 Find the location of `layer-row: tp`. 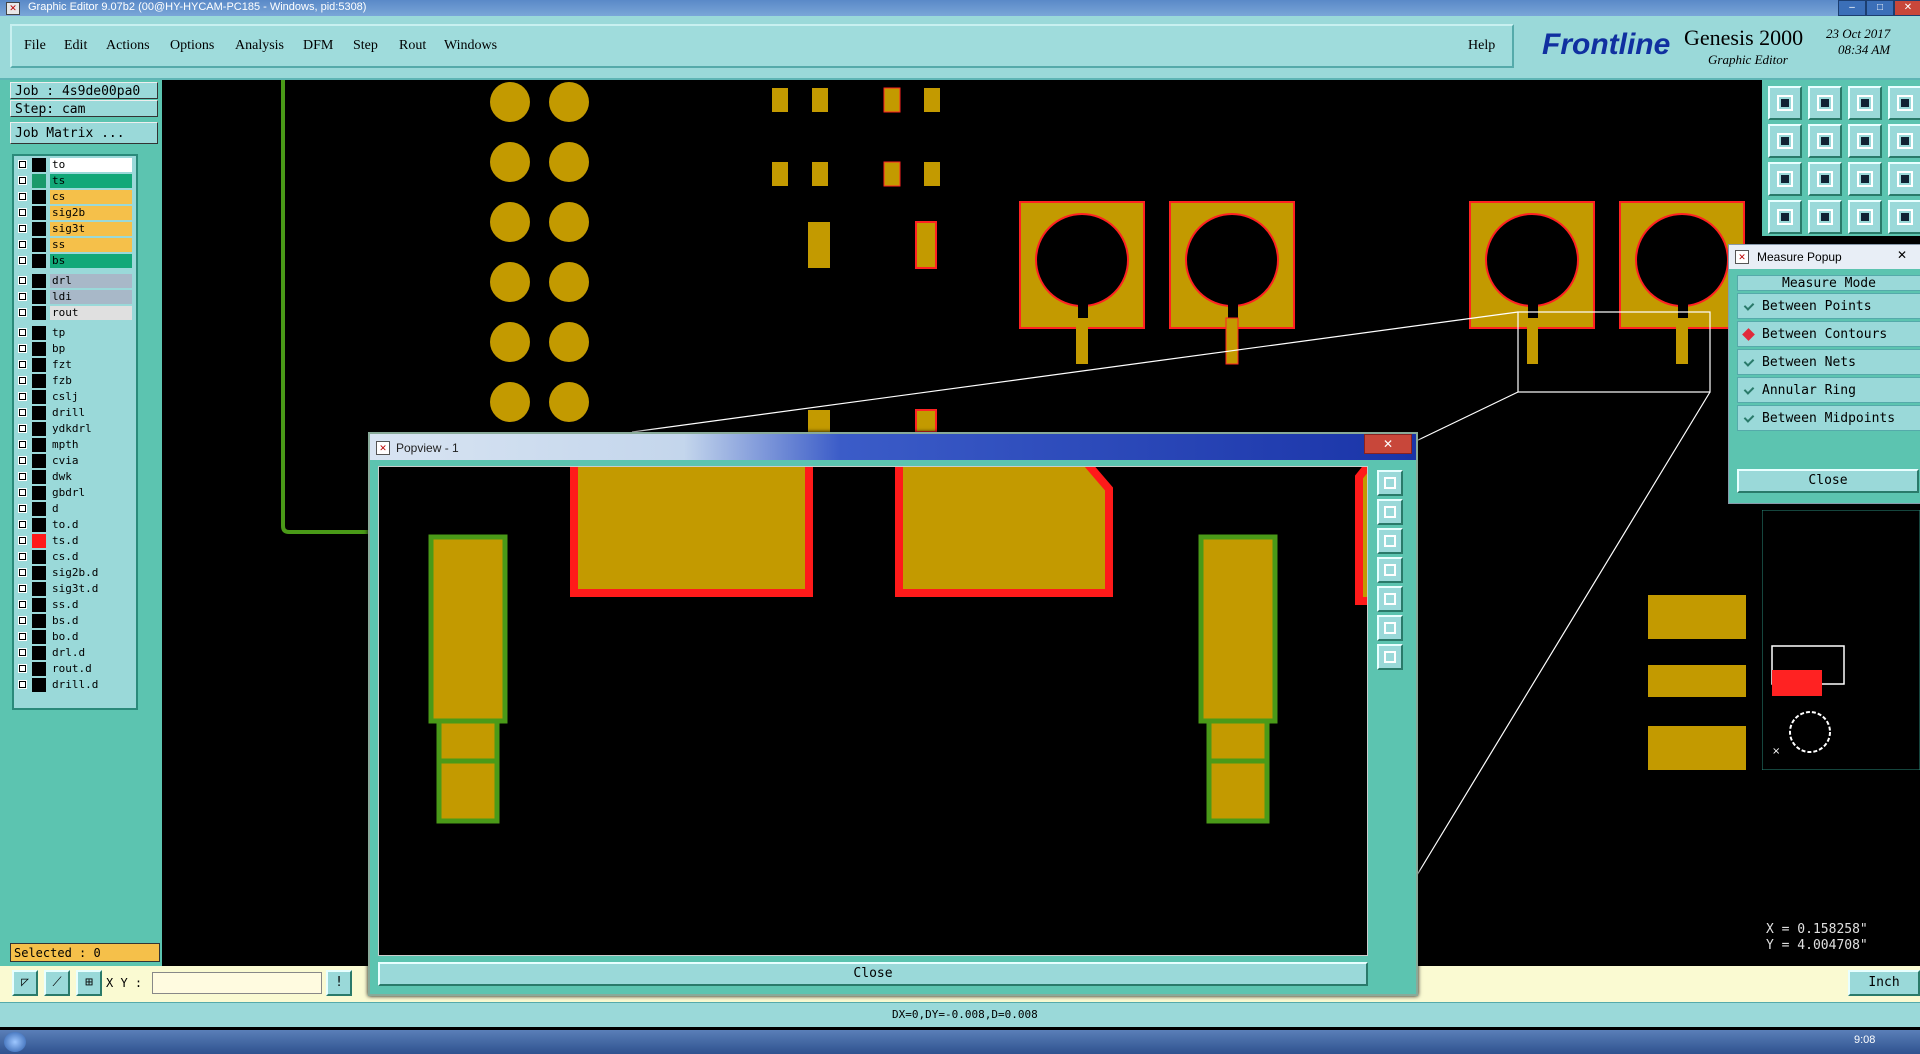

layer-row: tp is located at coordinates (76, 333).